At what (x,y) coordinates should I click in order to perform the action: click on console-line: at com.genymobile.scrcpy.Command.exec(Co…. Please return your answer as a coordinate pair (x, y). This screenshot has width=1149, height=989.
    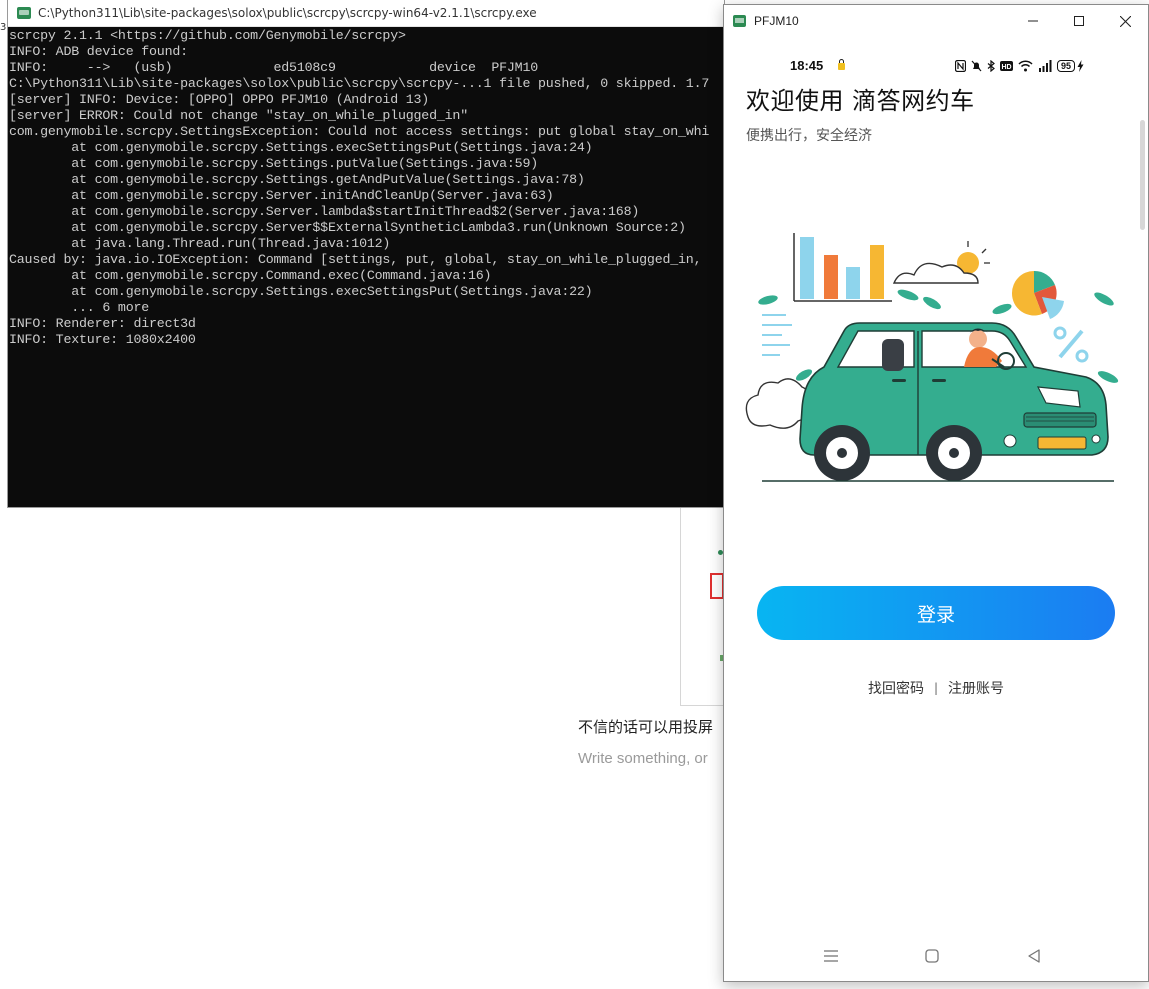
    Looking at the image, I should click on (250, 275).